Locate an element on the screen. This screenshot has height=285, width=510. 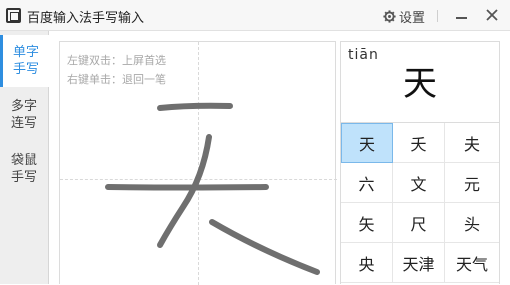
tab-multi-char: 多字 连写 is located at coordinates (24, 115).